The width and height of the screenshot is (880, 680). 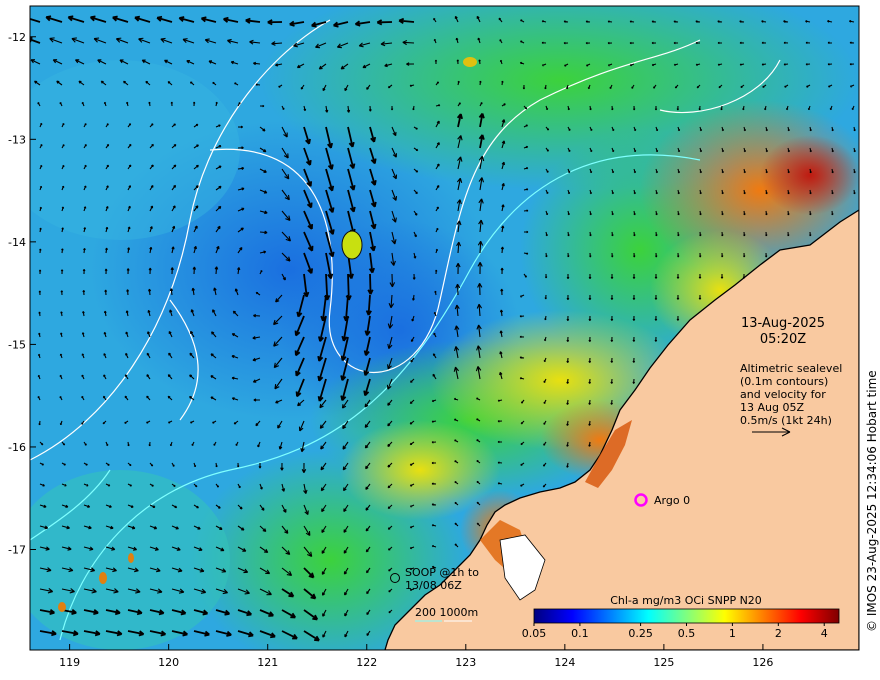 What do you see at coordinates (640, 633) in the screenshot?
I see `colorbar-tick-label: 0.25` at bounding box center [640, 633].